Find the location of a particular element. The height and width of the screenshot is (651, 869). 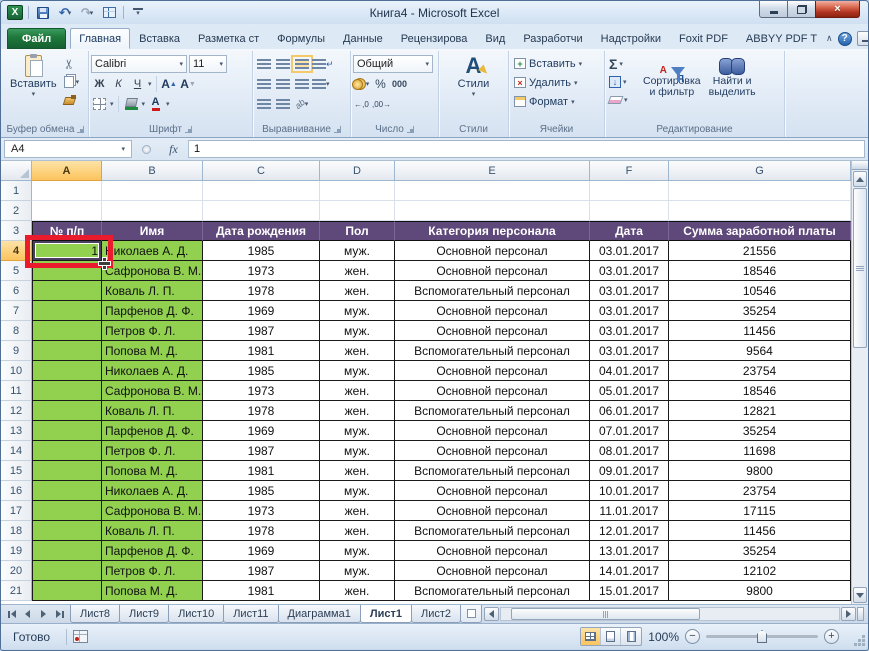

cell-F1 is located at coordinates (629, 191).